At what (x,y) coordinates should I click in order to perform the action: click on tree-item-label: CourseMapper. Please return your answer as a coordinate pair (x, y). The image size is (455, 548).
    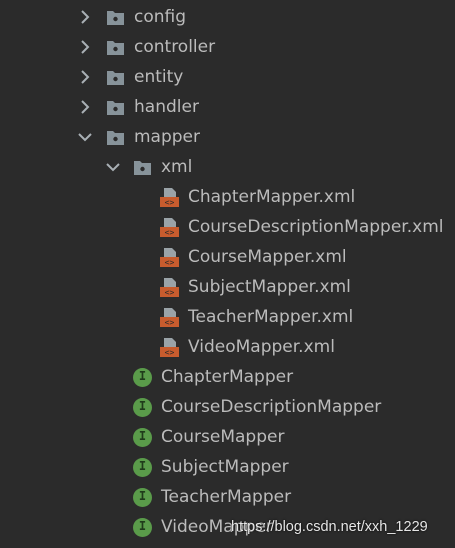
    Looking at the image, I should click on (223, 437).